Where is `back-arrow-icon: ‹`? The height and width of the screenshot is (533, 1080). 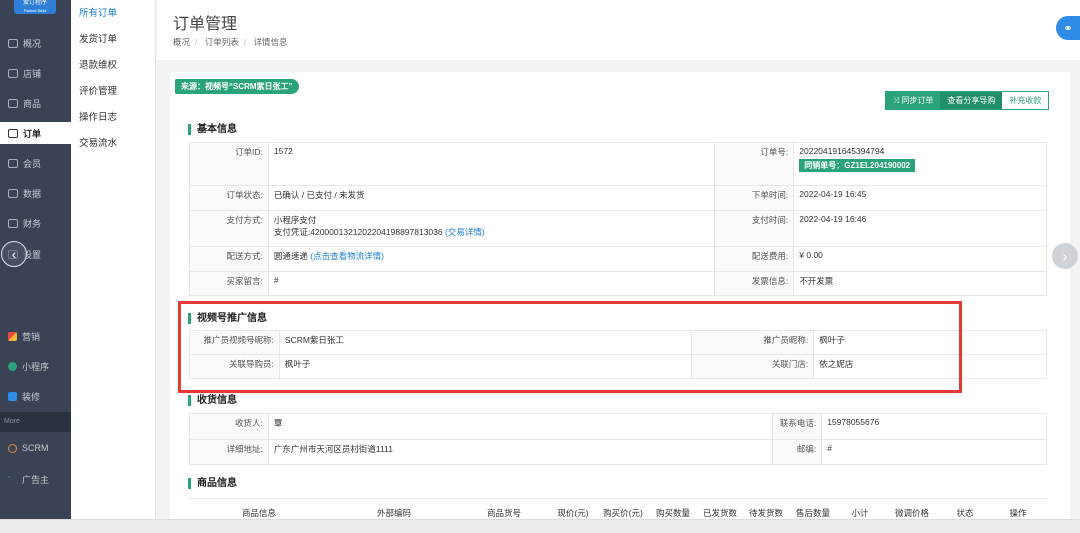
back-arrow-icon: ‹ is located at coordinates (14, 254).